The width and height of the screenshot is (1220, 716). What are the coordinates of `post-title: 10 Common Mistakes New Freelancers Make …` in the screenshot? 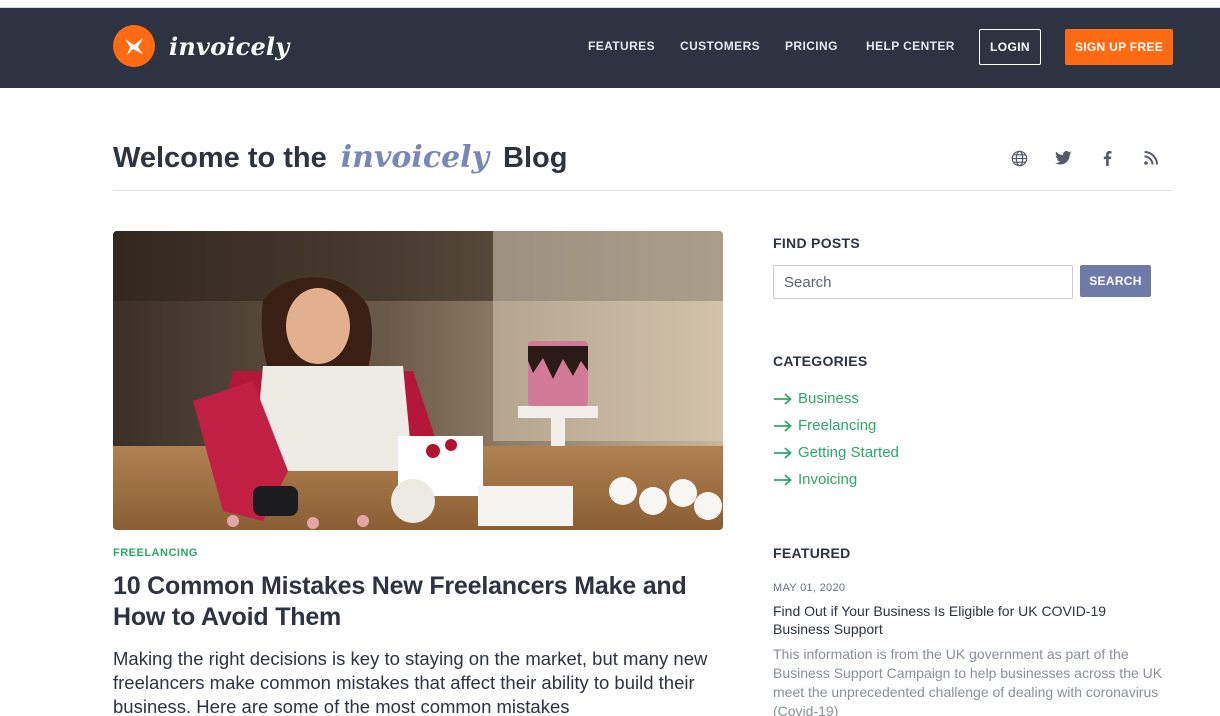 It's located at (418, 602).